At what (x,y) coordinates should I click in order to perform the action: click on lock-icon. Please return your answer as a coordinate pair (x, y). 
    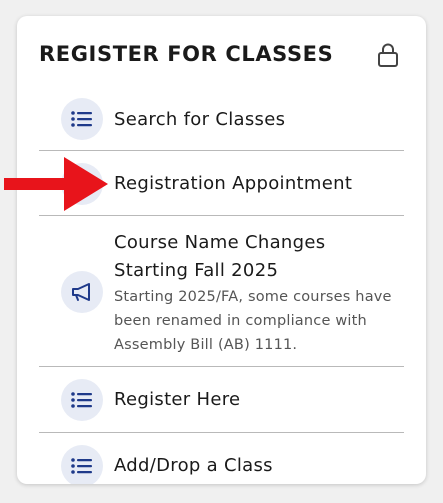
    Looking at the image, I should click on (388, 55).